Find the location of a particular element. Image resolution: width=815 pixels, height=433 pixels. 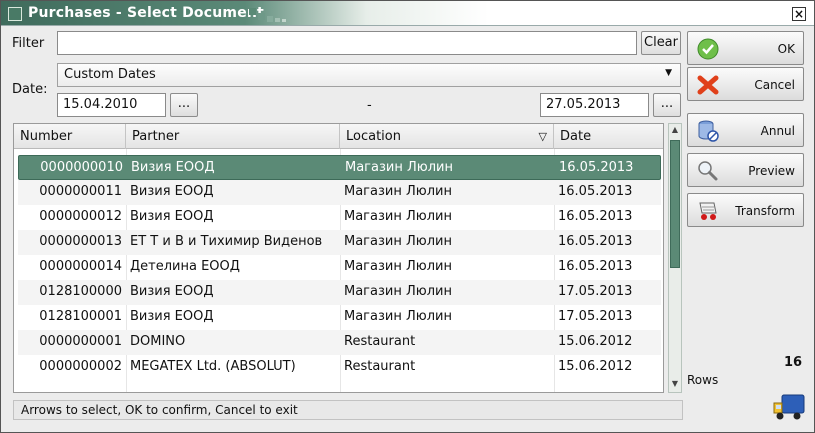

annul-button: Annul is located at coordinates (745, 130).